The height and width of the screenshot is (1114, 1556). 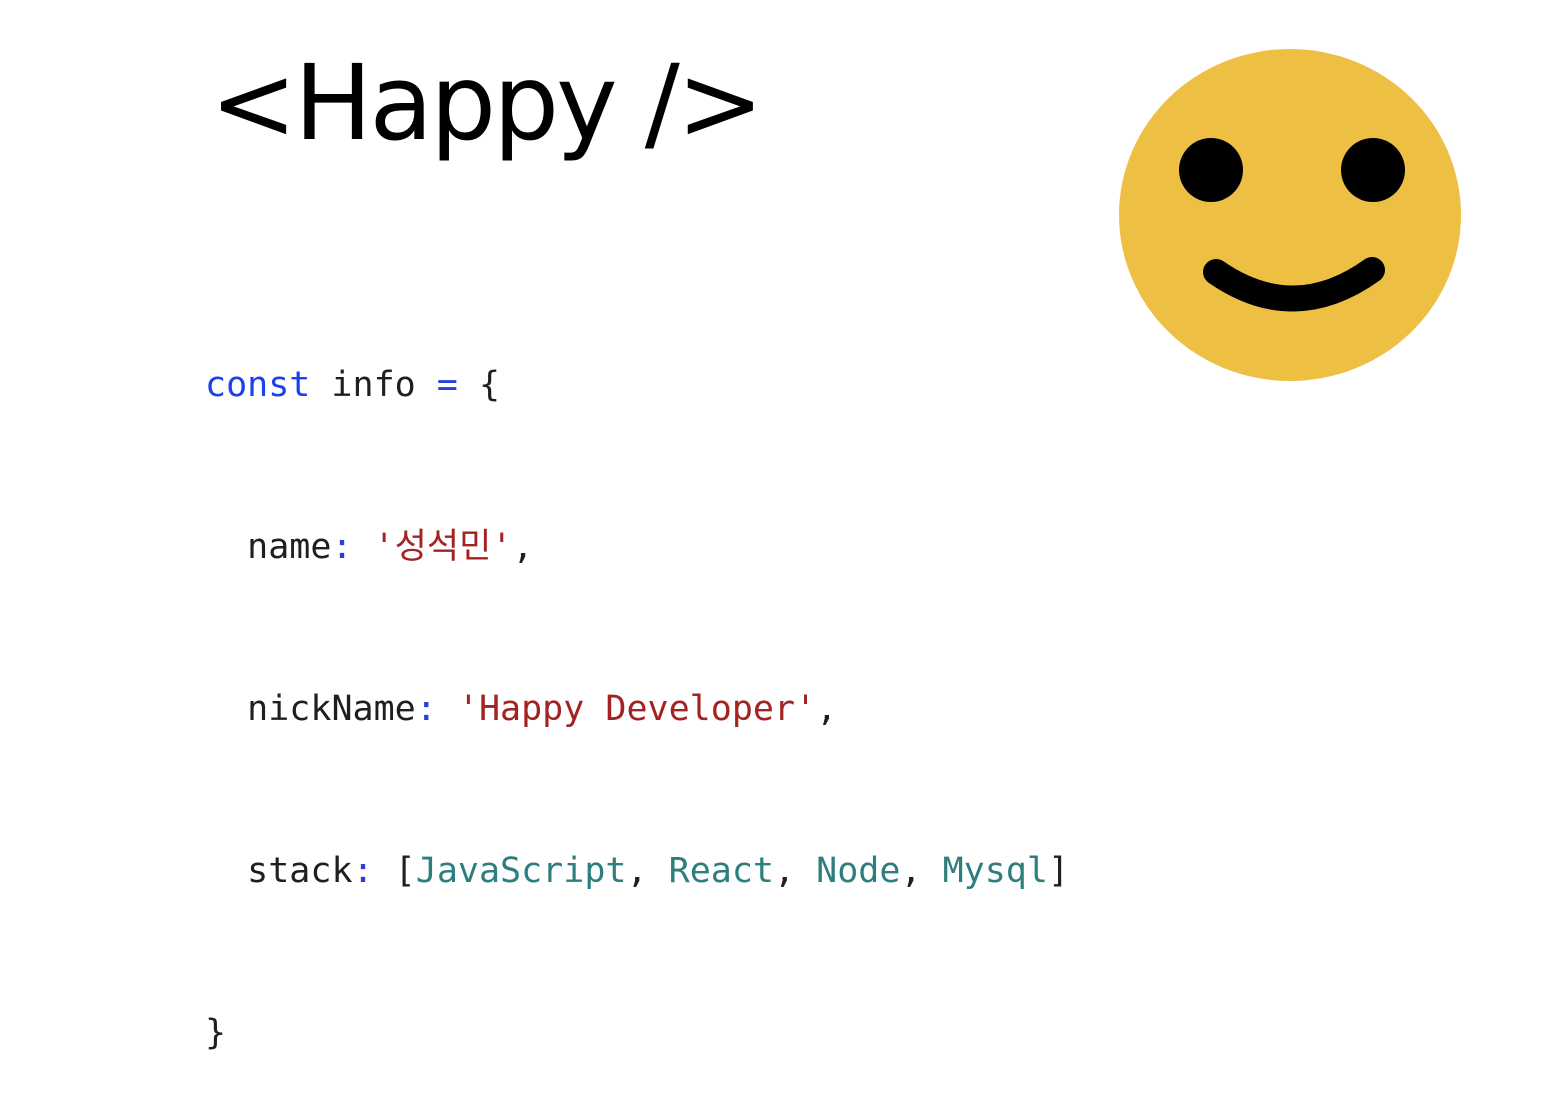 What do you see at coordinates (637, 385) in the screenshot?
I see `code-line-1: const info = {` at bounding box center [637, 385].